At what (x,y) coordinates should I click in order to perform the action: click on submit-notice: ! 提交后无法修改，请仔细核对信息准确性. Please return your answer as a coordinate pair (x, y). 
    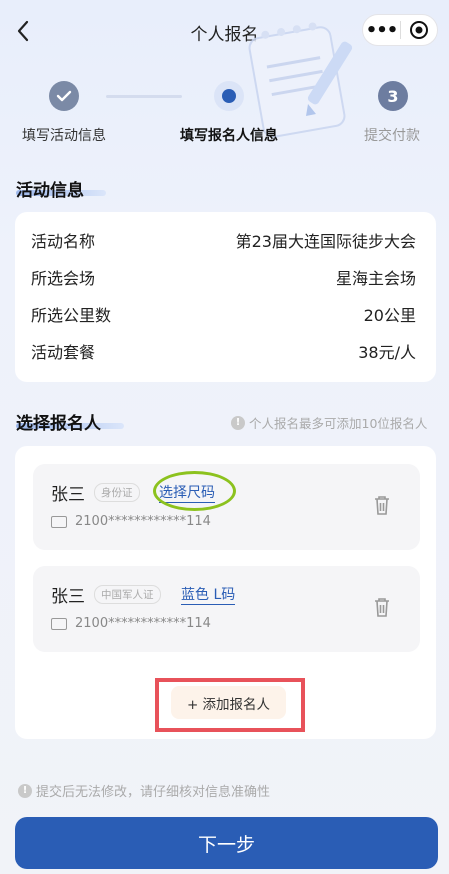
    Looking at the image, I should click on (144, 790).